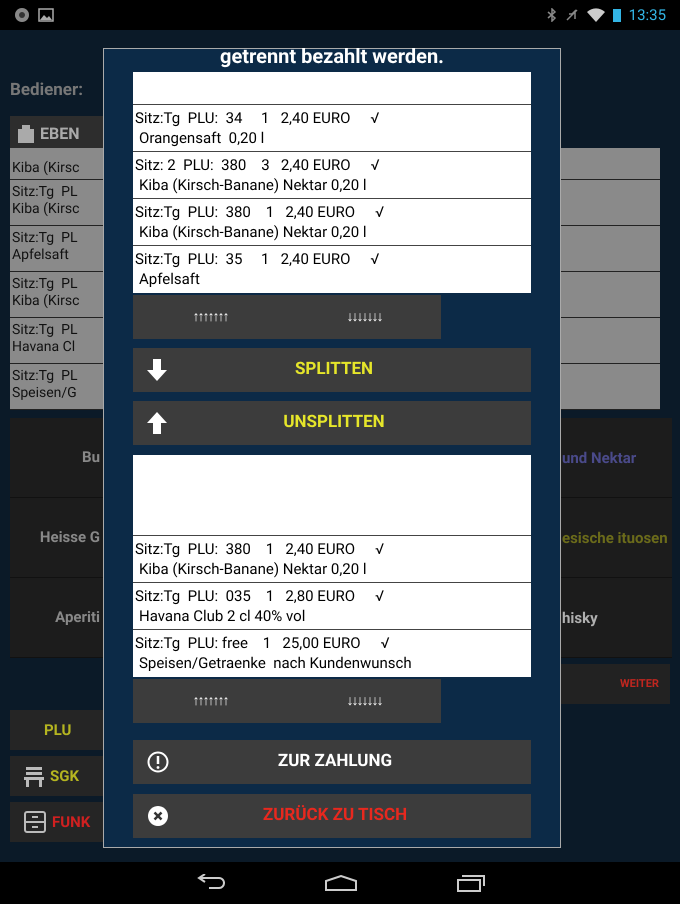 This screenshot has height=904, width=680. I want to click on battery-icon, so click(616, 15).